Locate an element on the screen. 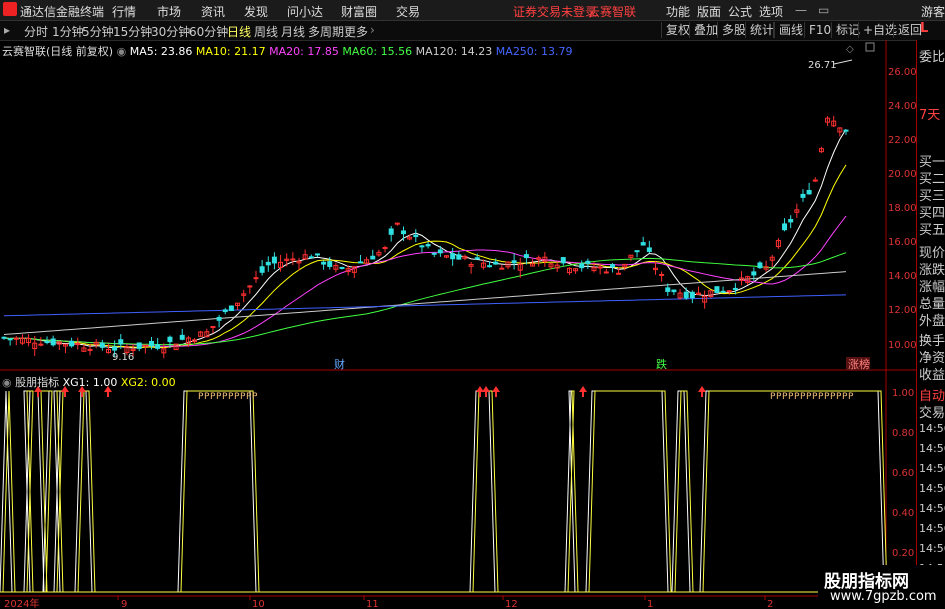 Image resolution: width=945 pixels, height=609 pixels. side-trades: 交易 is located at coordinates (932, 411).